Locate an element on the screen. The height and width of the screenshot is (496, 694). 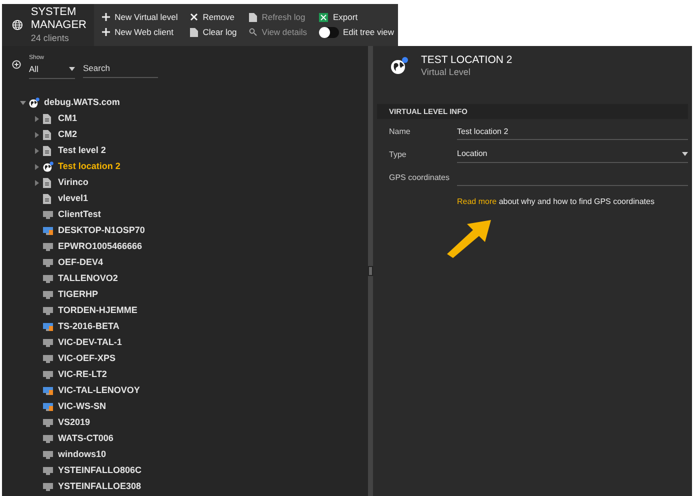
toggle-switch is located at coordinates (329, 32).